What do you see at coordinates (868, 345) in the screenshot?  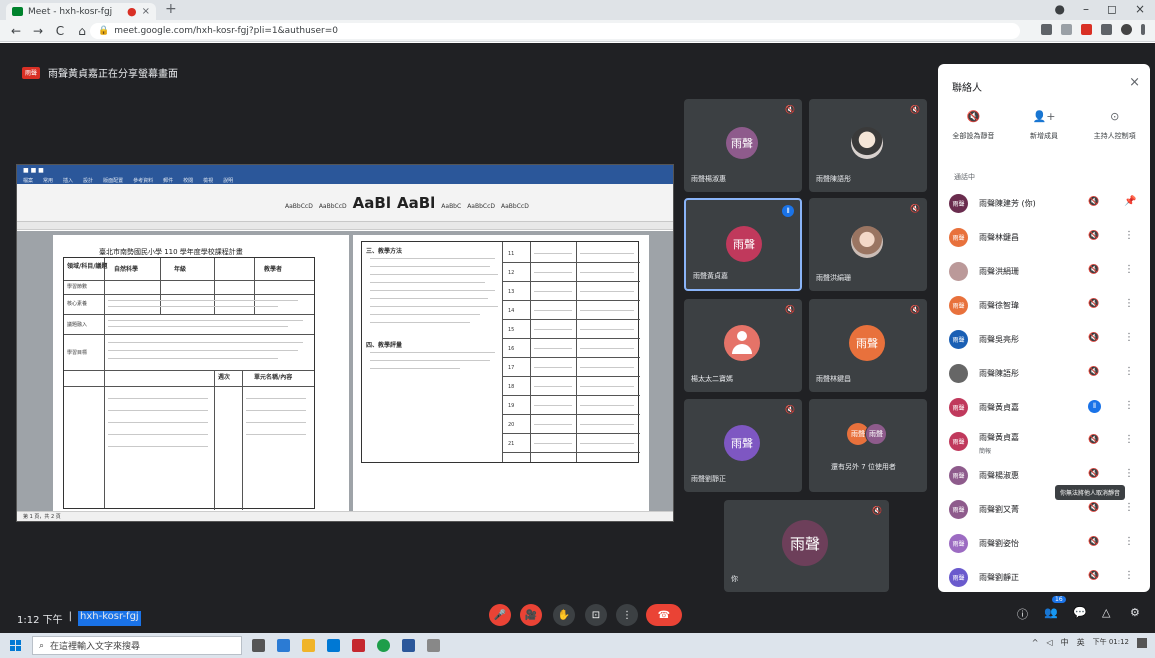 I see `participant-tile: 雨聲 🔇 雨聲林鍵昌` at bounding box center [868, 345].